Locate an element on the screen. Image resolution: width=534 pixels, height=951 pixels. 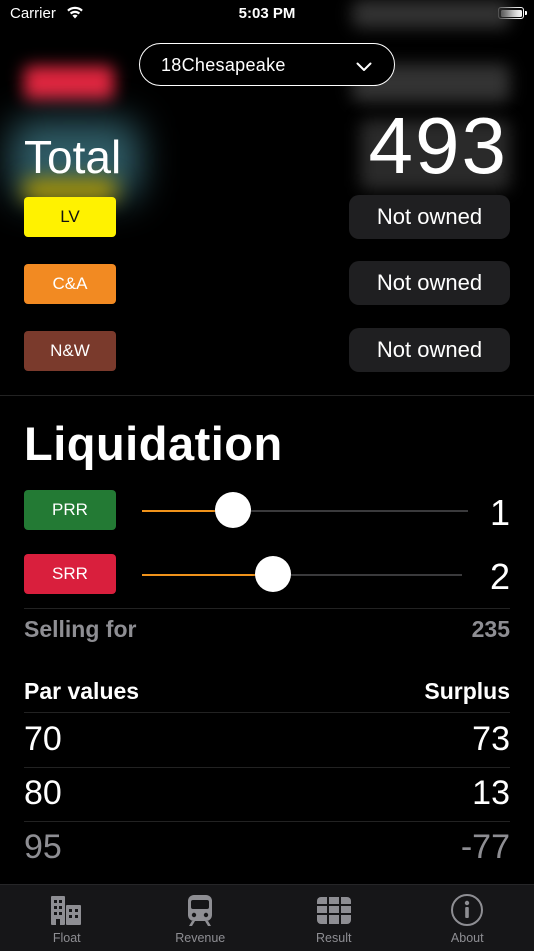
table-row: 80 13 is located at coordinates (267, 795).